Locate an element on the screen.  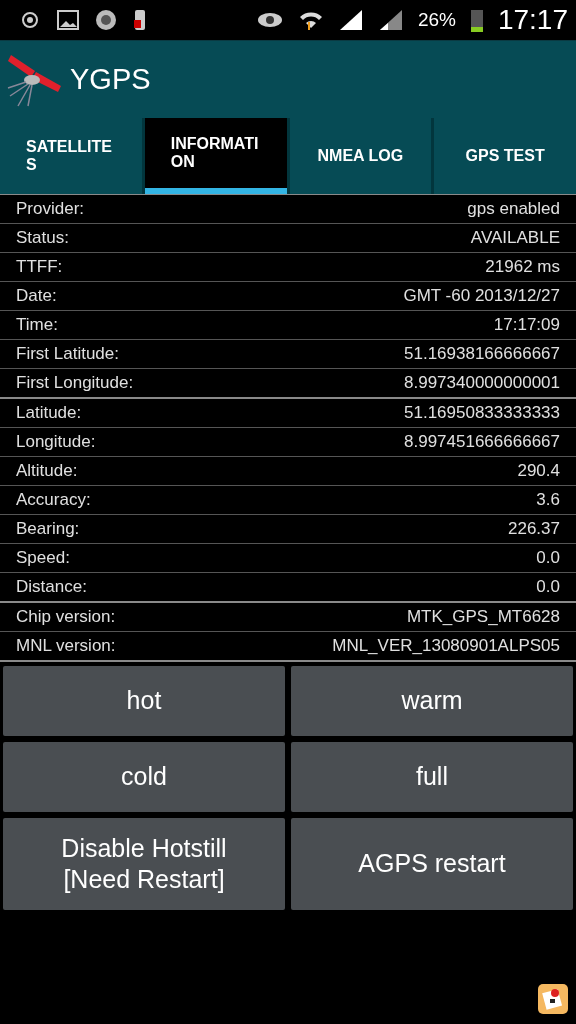
field-label: Speed: is located at coordinates (43, 558).